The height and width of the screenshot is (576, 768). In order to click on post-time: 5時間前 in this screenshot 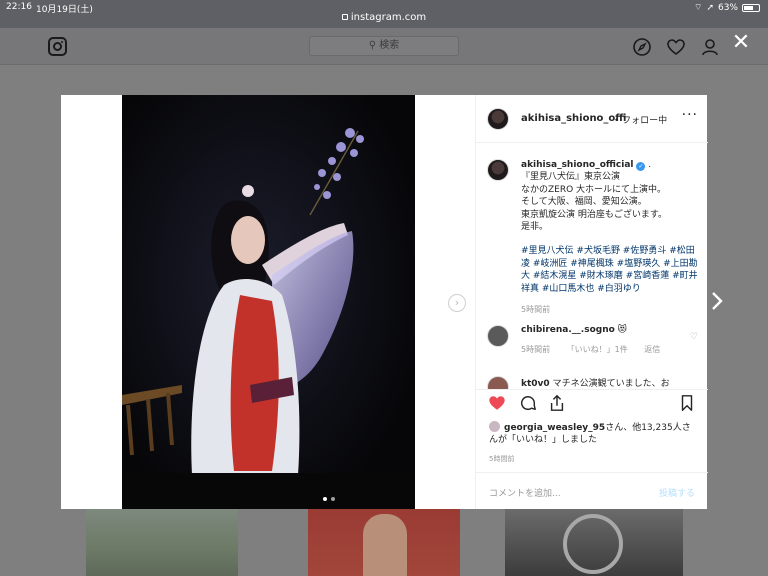, I will do `click(502, 459)`.